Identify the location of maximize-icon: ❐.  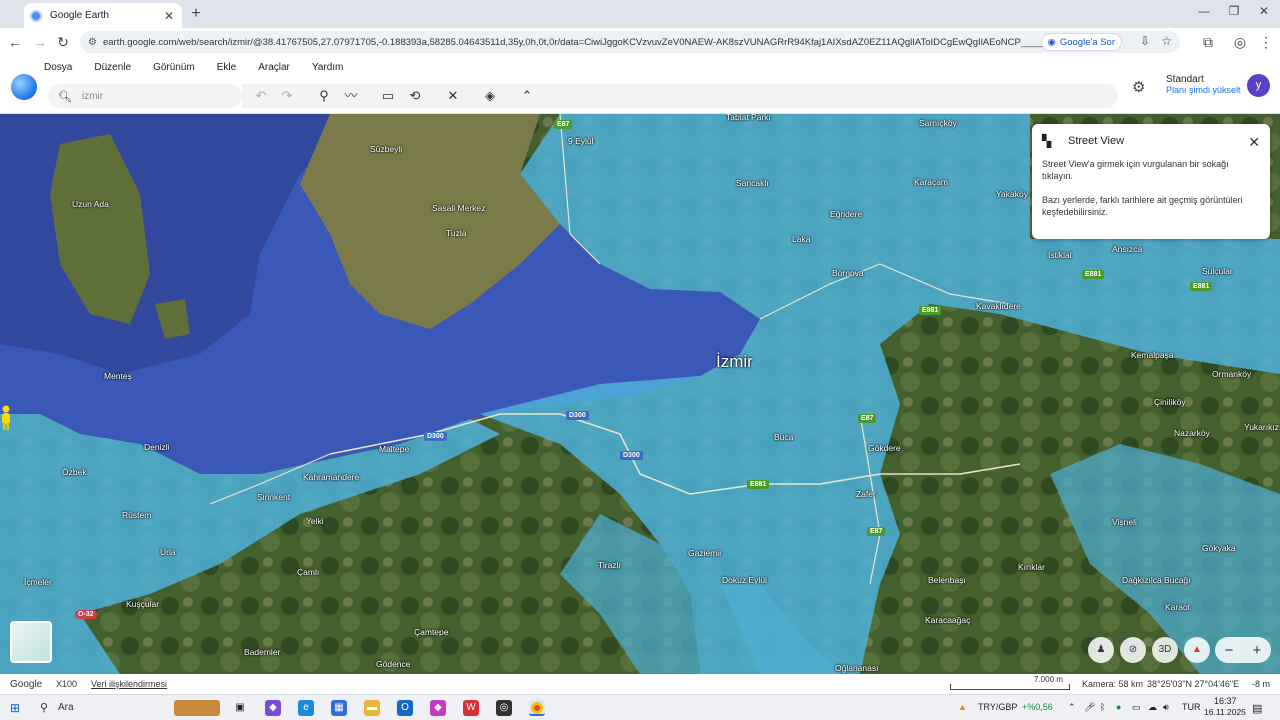
(1234, 11).